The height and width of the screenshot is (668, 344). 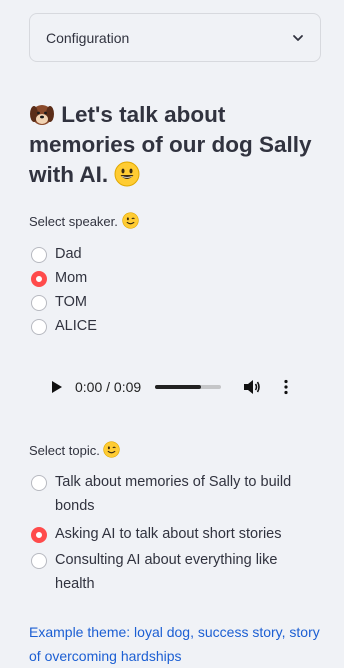 What do you see at coordinates (71, 302) in the screenshot?
I see `radio-label: TOM` at bounding box center [71, 302].